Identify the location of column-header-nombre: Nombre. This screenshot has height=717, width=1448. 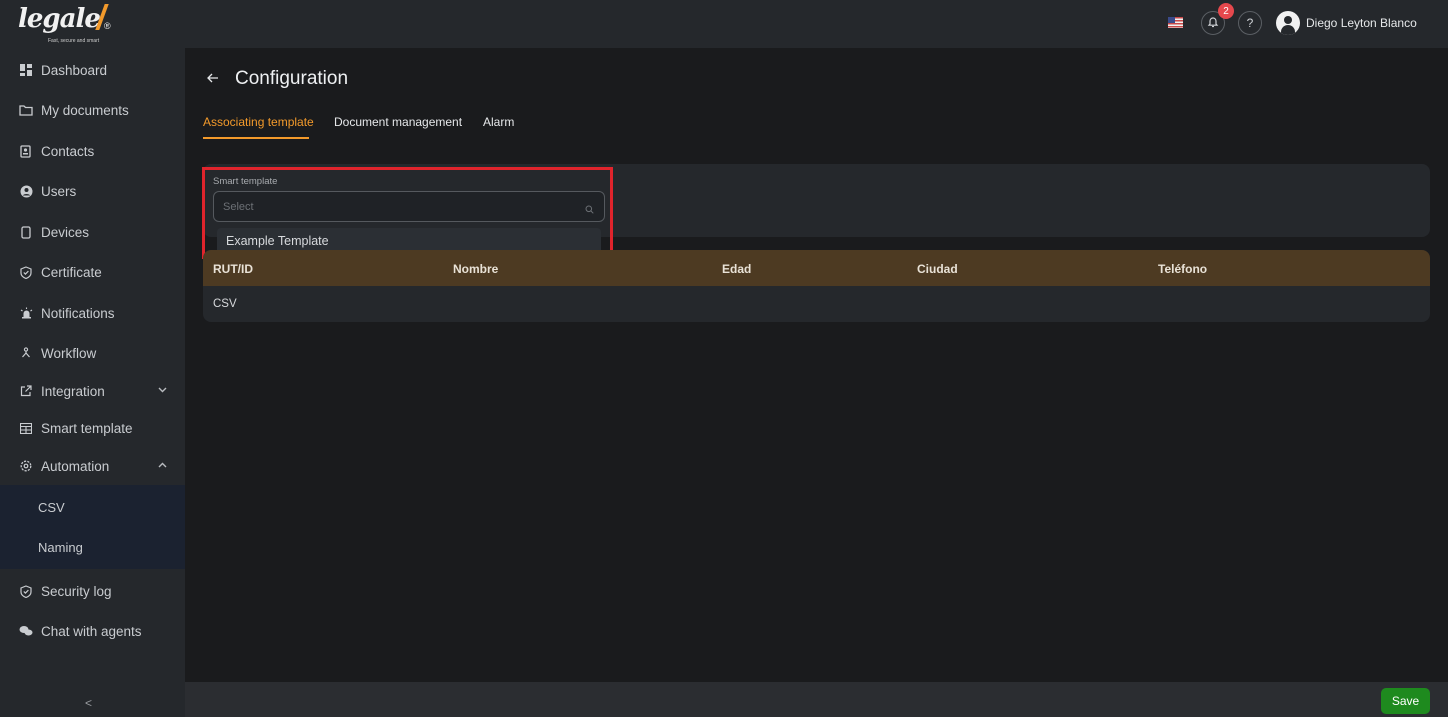
(476, 269).